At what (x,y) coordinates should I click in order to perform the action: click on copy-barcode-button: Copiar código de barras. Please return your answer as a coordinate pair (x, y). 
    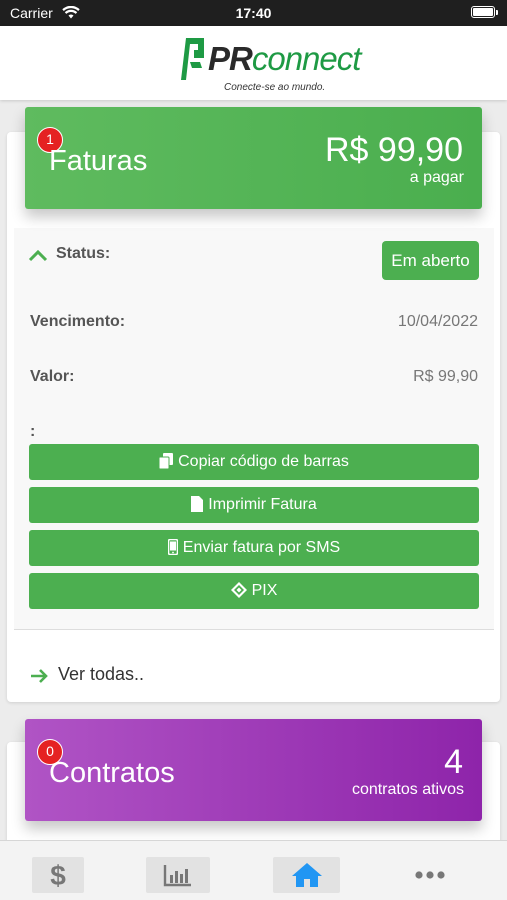
    Looking at the image, I should click on (254, 462).